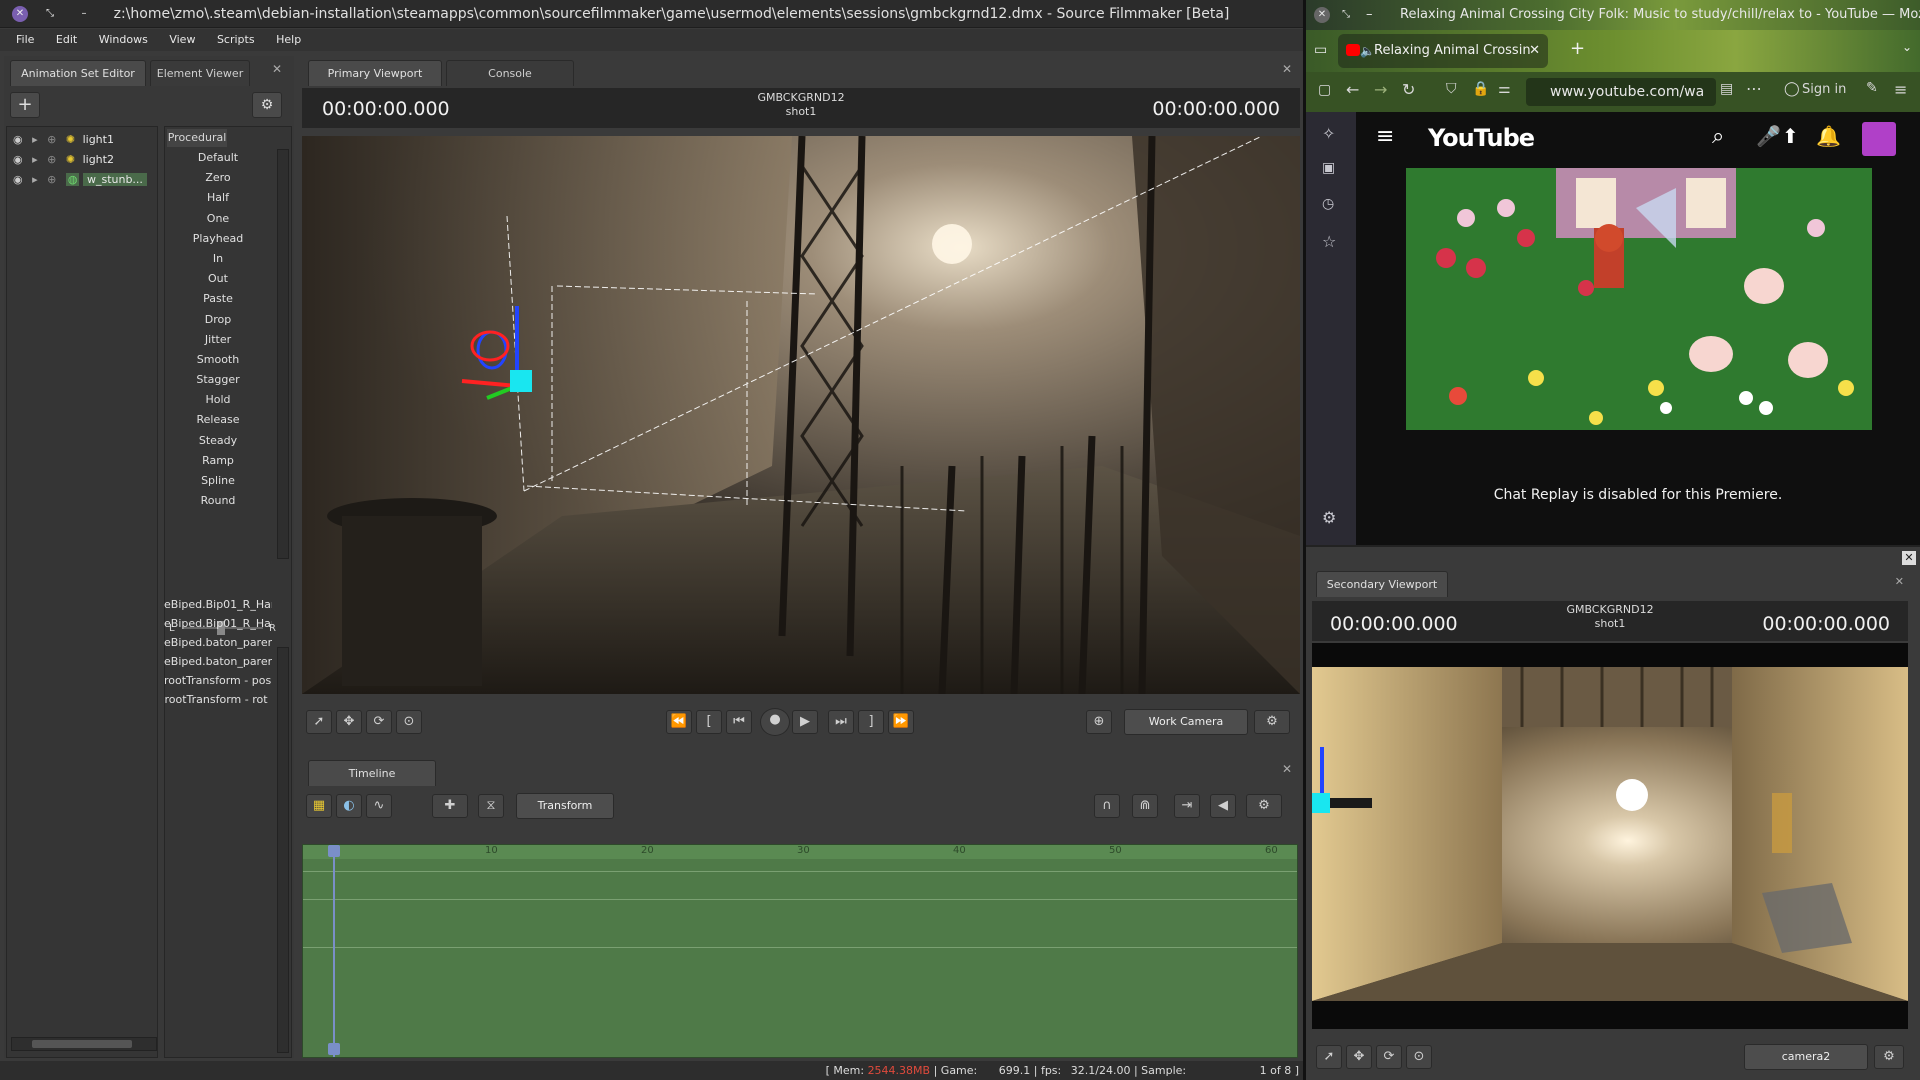 This screenshot has width=1920, height=1080. I want to click on record-icon: ●, so click(775, 722).